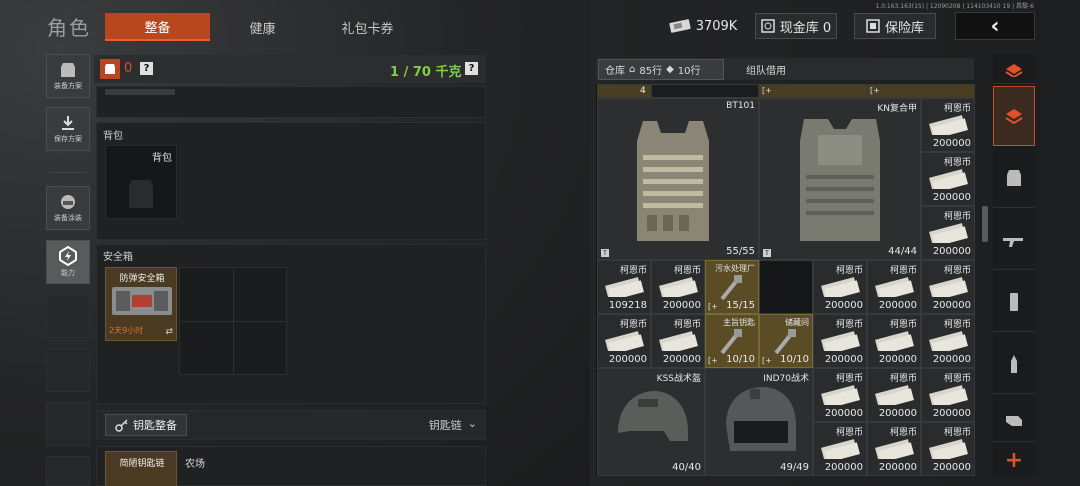 The image size is (1080, 486). Describe the element at coordinates (146, 68) in the screenshot. I see `help-icon: ?` at that location.